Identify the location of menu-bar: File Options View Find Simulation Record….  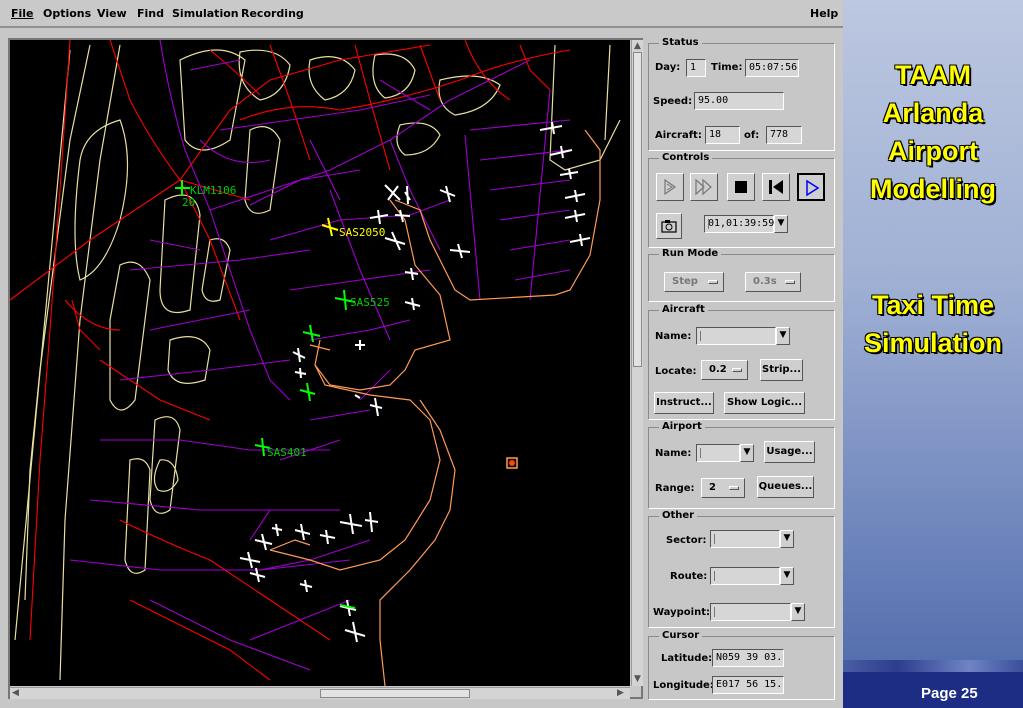
(421, 14).